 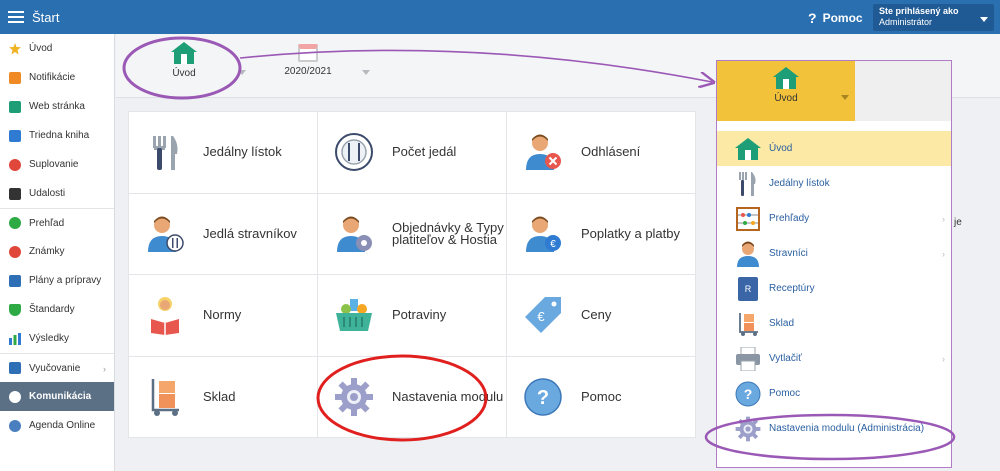 I want to click on sidebar-item-znamky: Známky, so click(x=57, y=251).